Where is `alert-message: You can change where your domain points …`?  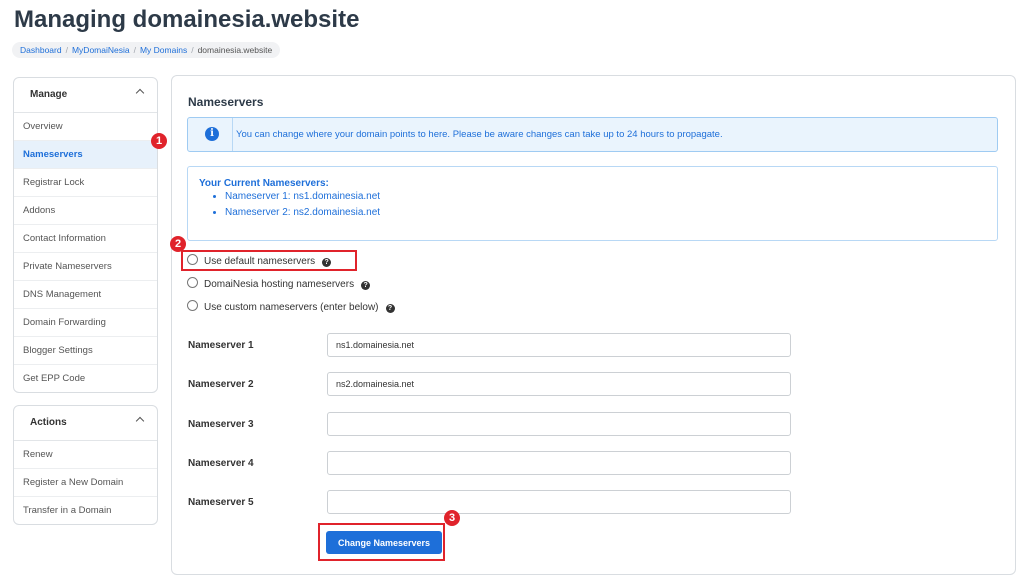 alert-message: You can change where your domain points … is located at coordinates (479, 134).